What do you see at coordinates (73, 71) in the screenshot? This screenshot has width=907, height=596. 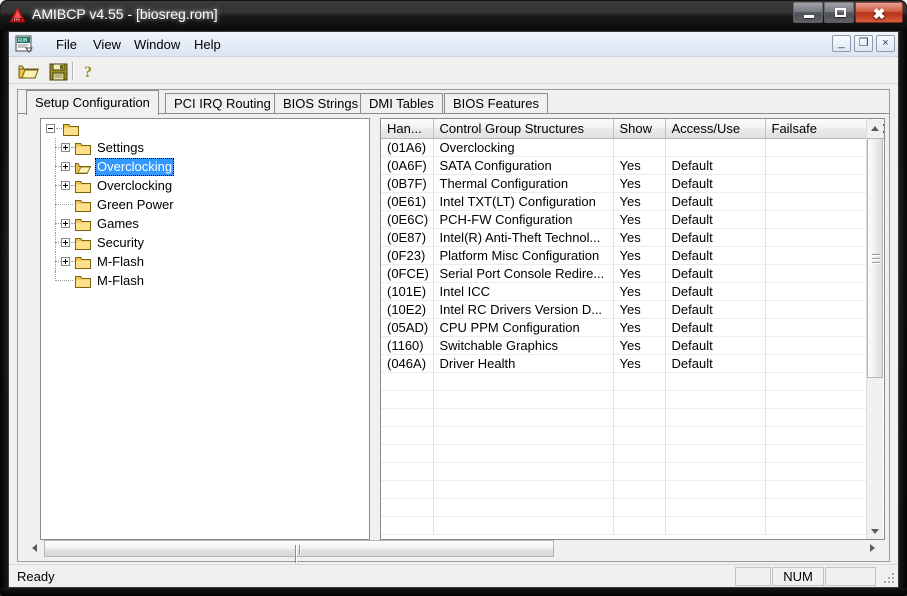 I see `toolbar-separator` at bounding box center [73, 71].